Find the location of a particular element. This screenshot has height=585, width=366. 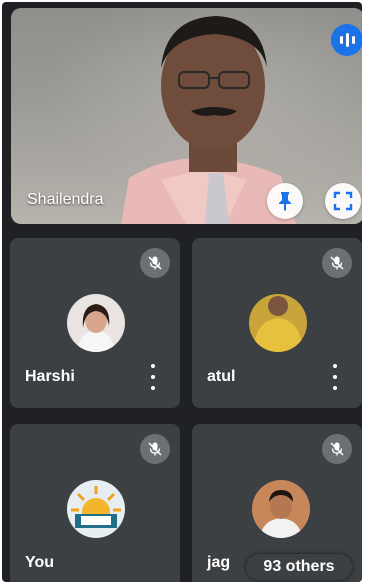

speaker-name: Shailendra is located at coordinates (65, 199).